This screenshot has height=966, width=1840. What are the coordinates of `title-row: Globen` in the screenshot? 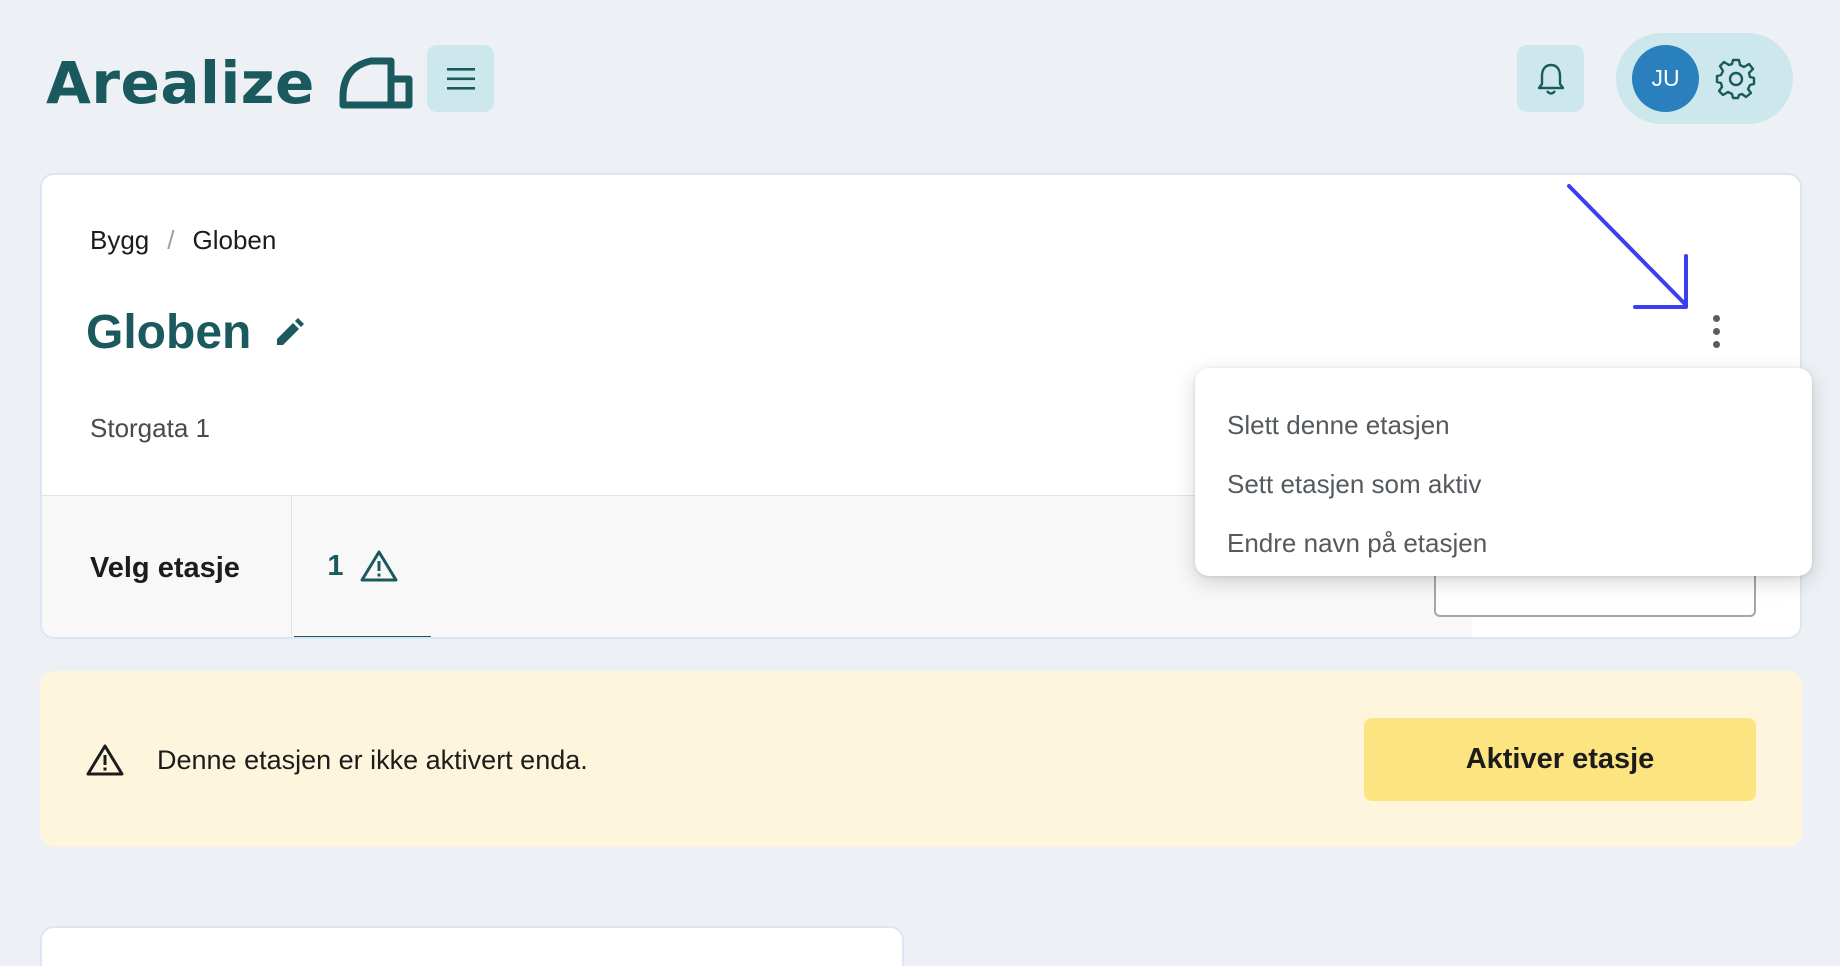 It's located at (195, 332).